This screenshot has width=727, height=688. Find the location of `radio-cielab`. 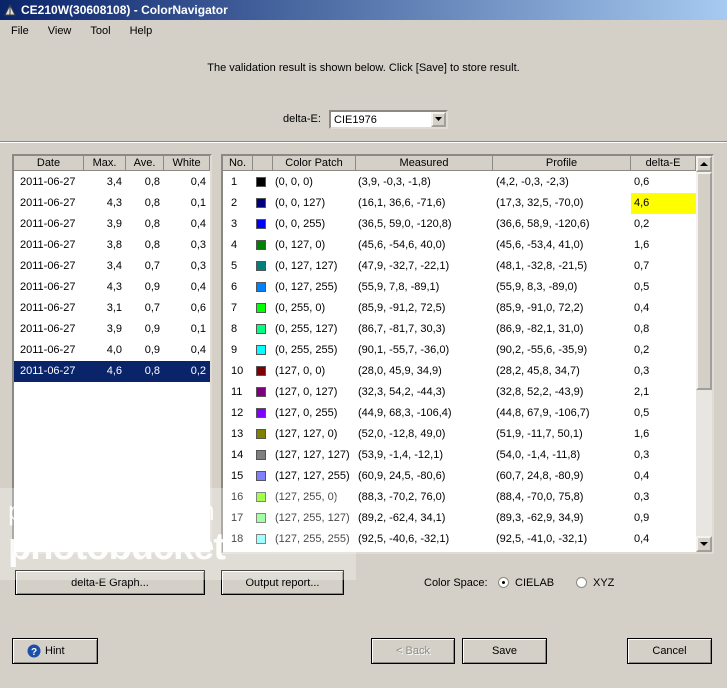

radio-cielab is located at coordinates (503, 582).